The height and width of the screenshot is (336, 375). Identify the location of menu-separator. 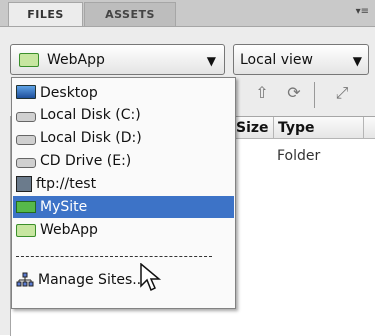
(114, 256).